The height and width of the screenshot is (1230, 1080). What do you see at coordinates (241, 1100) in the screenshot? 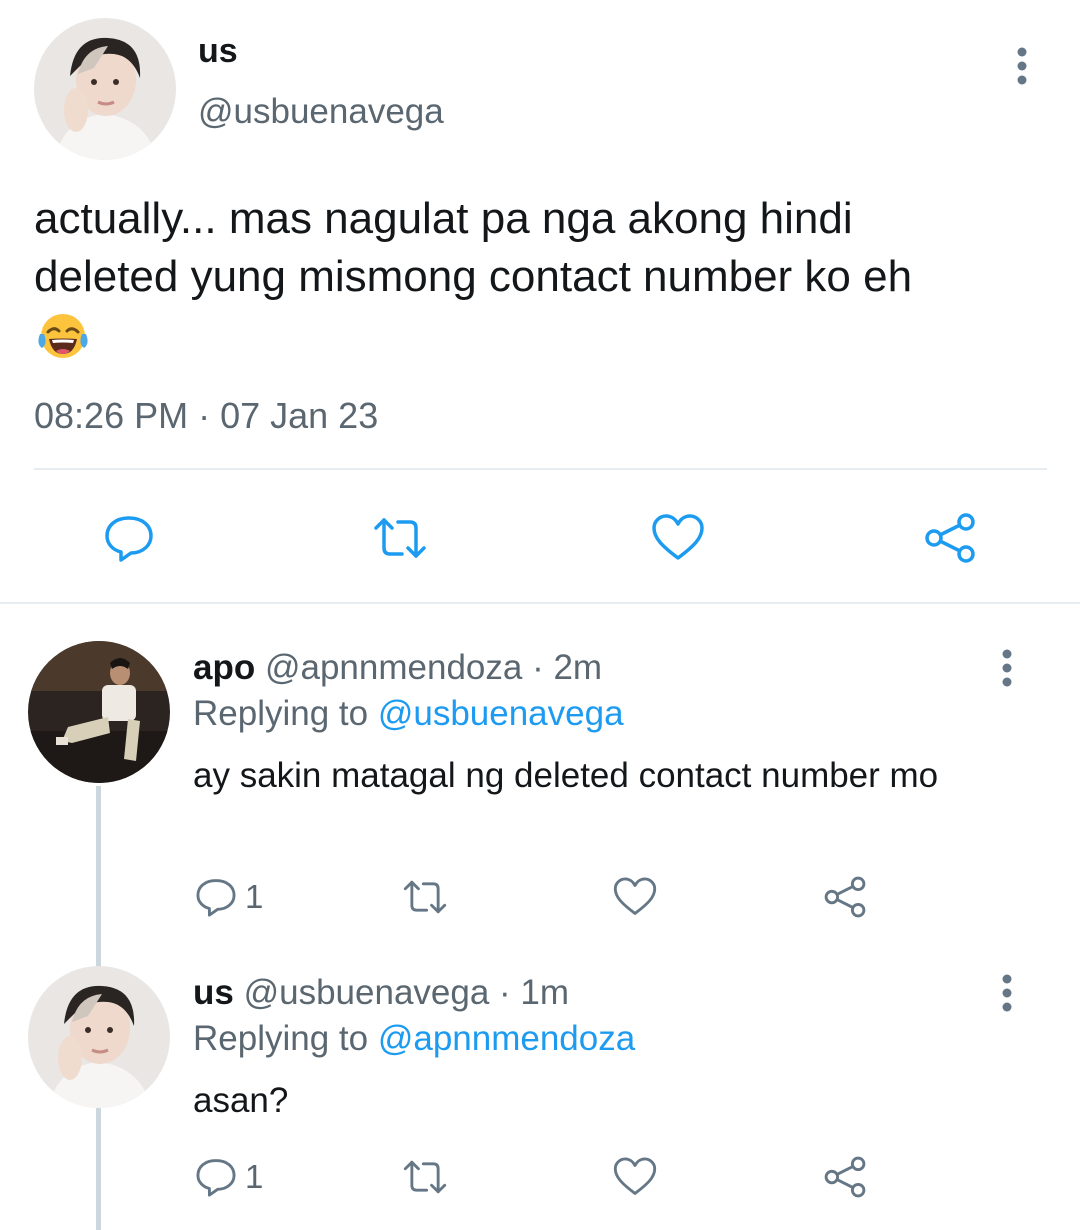
I see `reply-text: asan?` at bounding box center [241, 1100].